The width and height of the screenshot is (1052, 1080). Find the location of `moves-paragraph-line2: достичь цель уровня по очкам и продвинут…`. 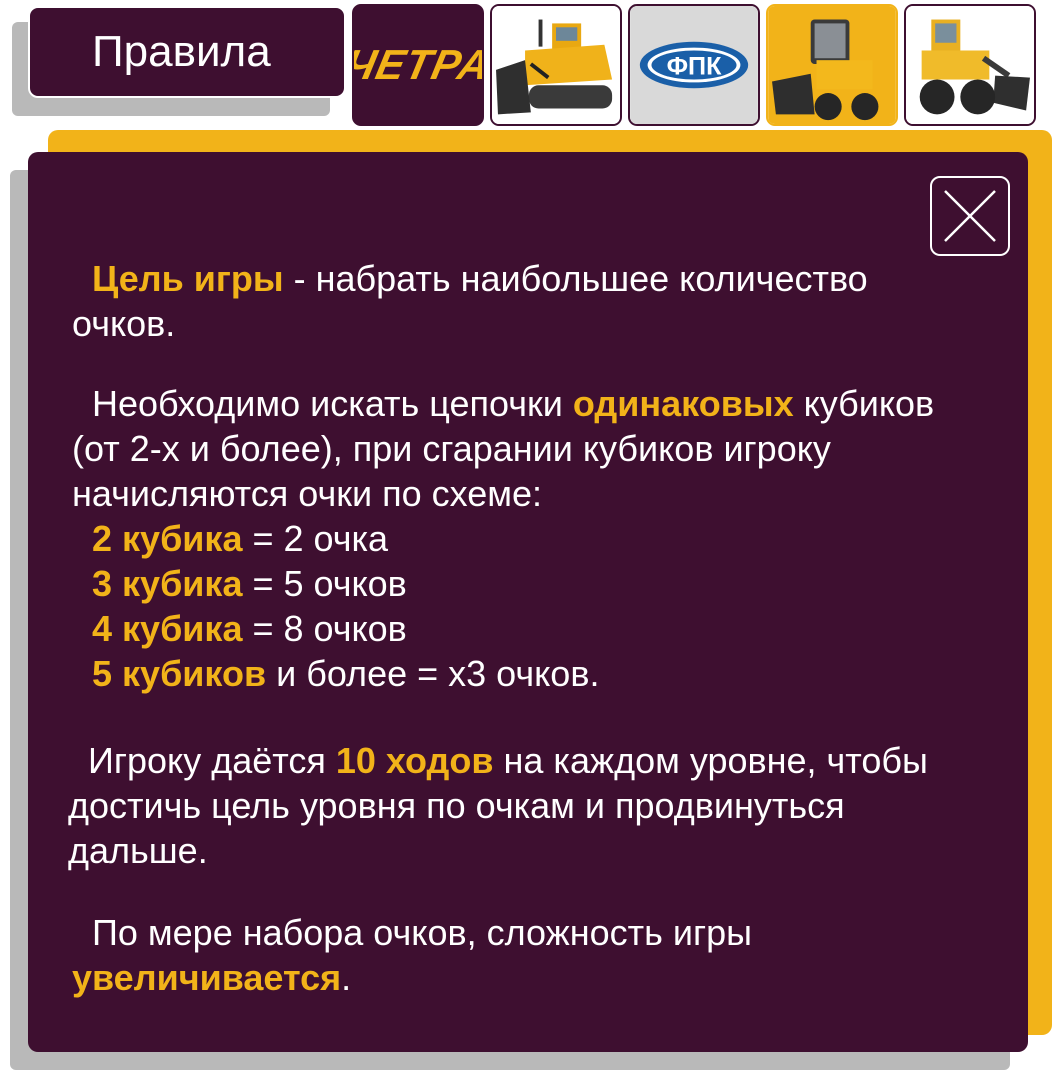

moves-paragraph-line2: достичь цель уровня по очкам и продвинут… is located at coordinates (456, 805).